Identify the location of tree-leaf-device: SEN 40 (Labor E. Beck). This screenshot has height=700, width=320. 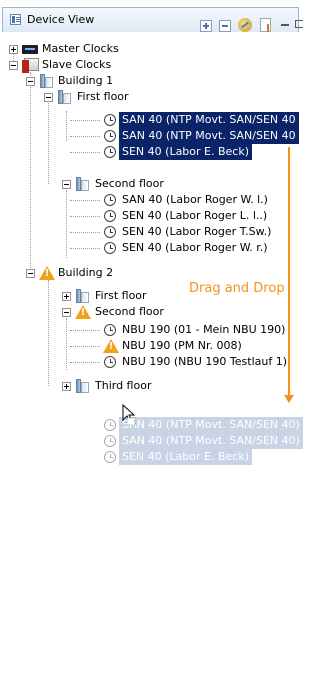
(150, 152).